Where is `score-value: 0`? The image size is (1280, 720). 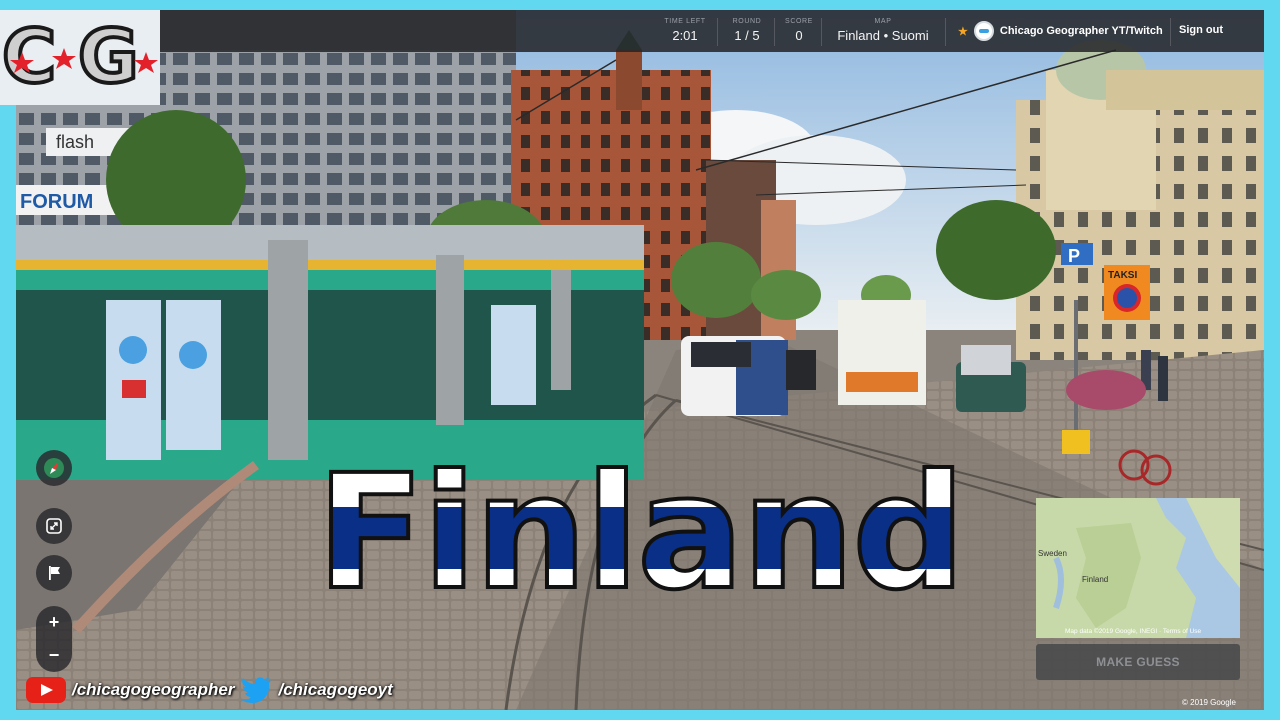 score-value: 0 is located at coordinates (799, 35).